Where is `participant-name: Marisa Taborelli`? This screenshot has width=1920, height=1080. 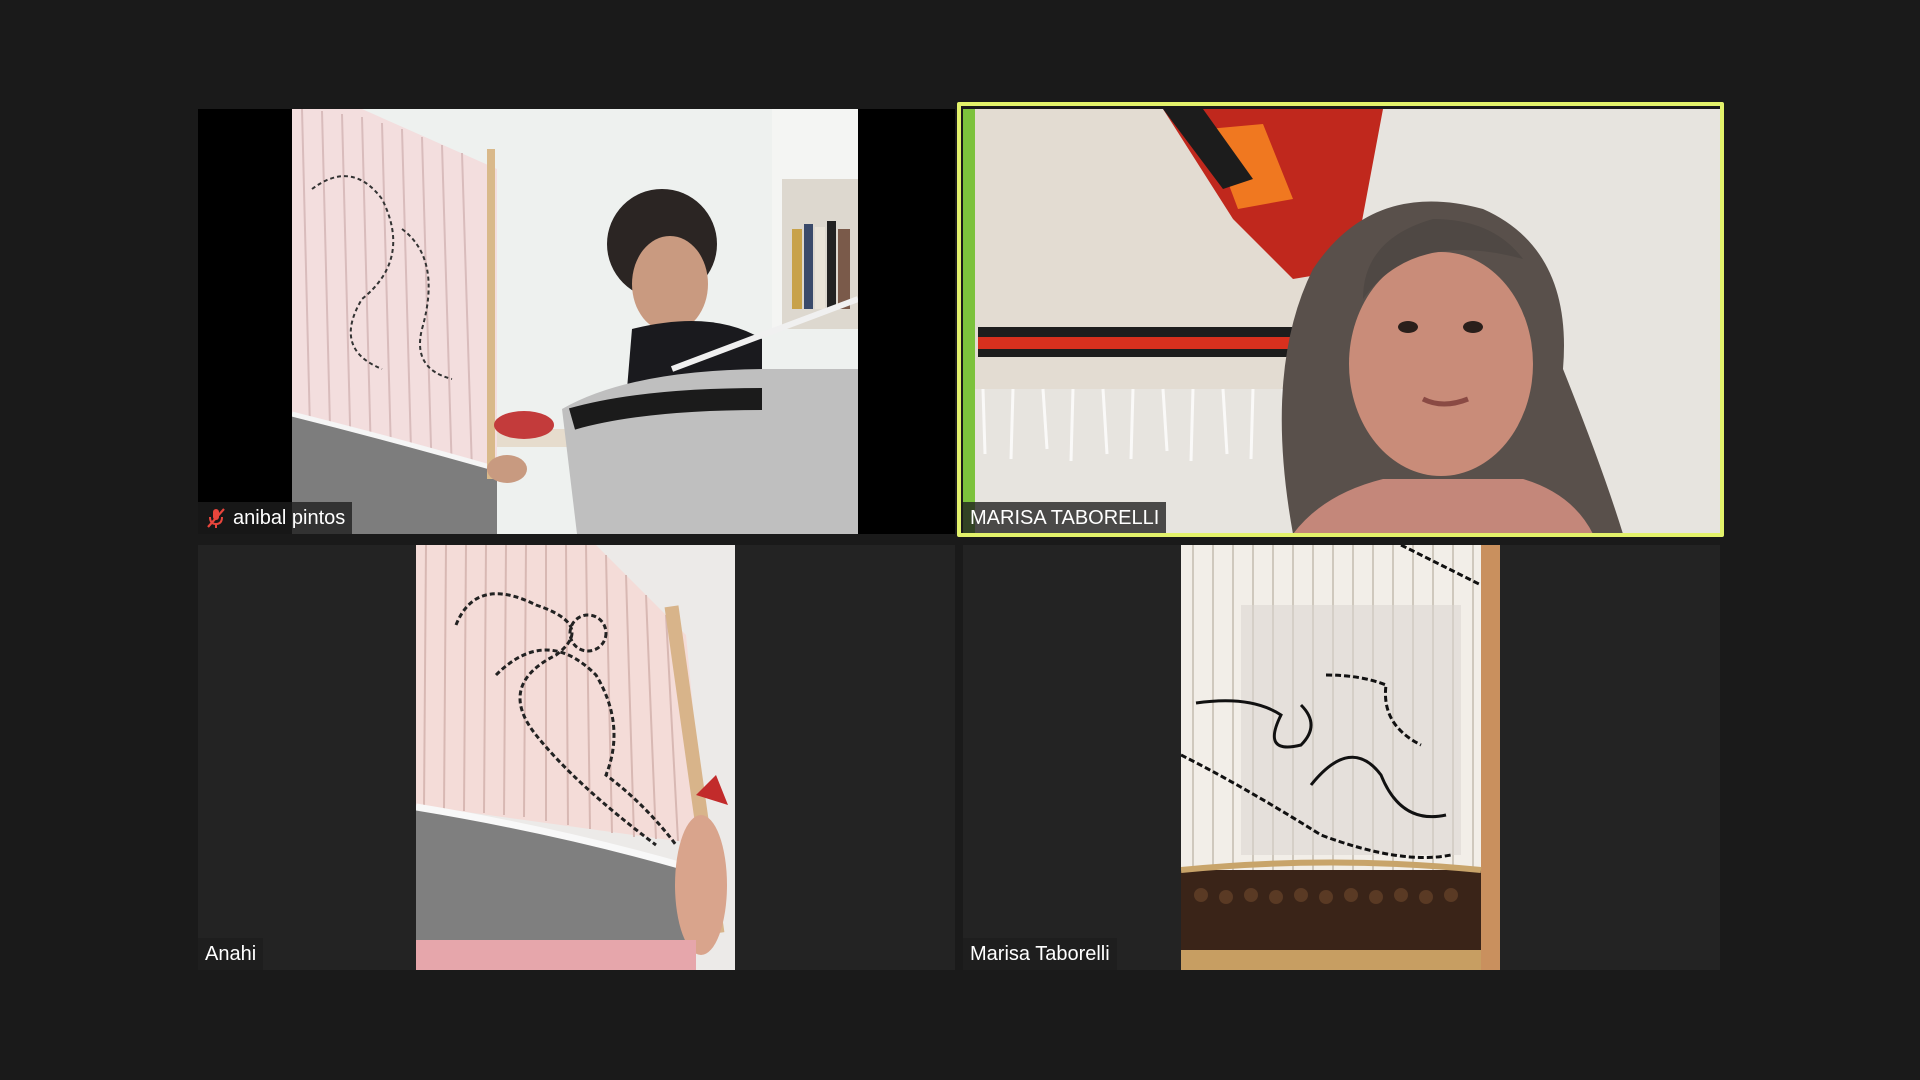
participant-name: Marisa Taborelli is located at coordinates (1040, 954).